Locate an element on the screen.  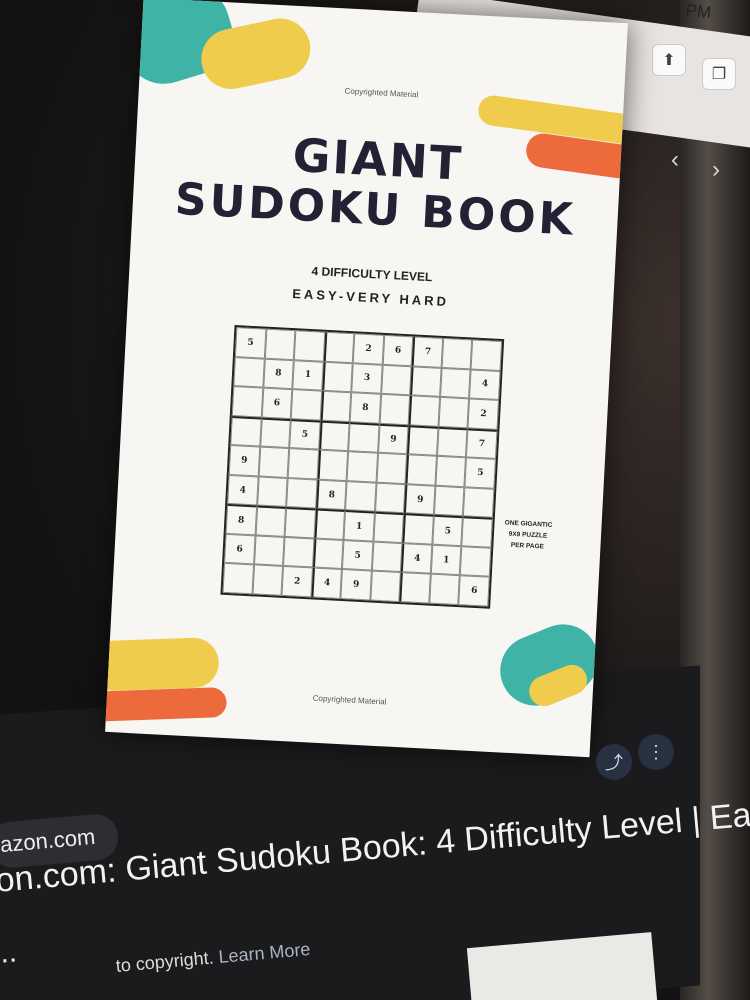
sudoku-cell: 3 is located at coordinates (367, 378).